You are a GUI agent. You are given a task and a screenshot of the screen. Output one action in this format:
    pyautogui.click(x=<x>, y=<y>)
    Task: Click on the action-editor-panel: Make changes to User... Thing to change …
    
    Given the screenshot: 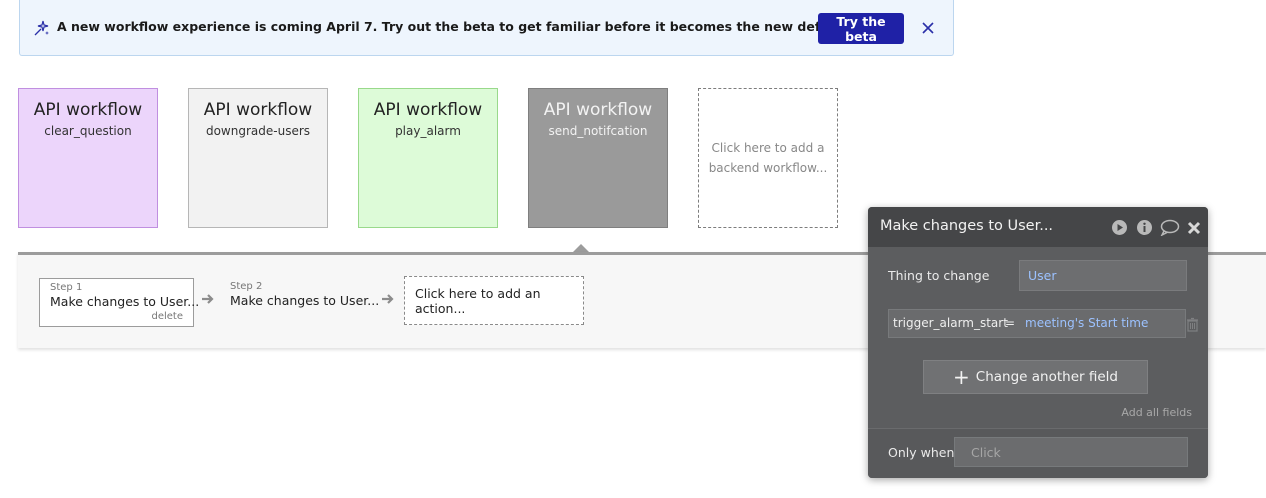 What is the action you would take?
    pyautogui.click(x=1038, y=342)
    